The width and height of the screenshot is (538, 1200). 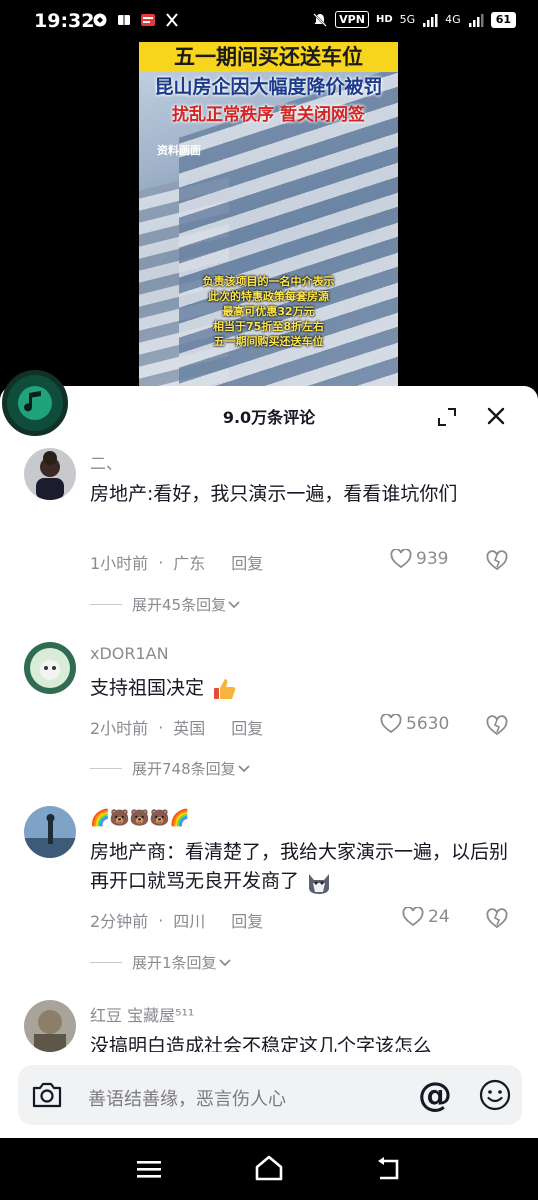 What do you see at coordinates (179, 150) in the screenshot?
I see `video-tag: 资料画面` at bounding box center [179, 150].